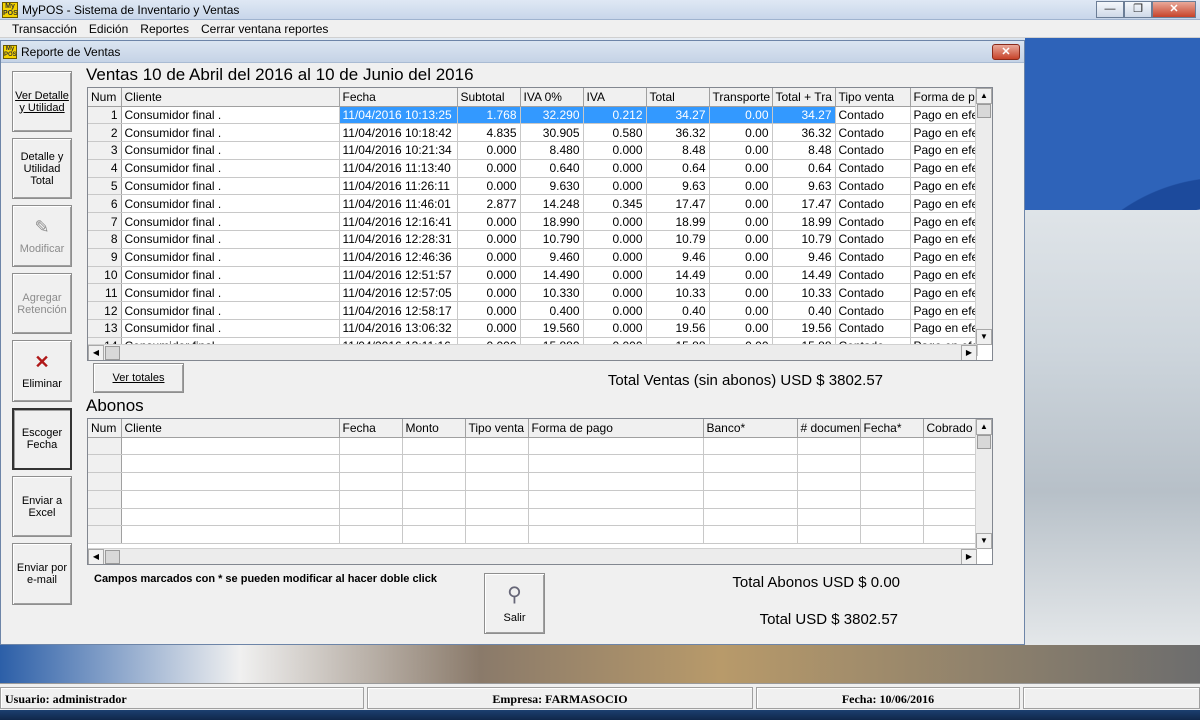  I want to click on row-number-cell: 12, so click(105, 311).